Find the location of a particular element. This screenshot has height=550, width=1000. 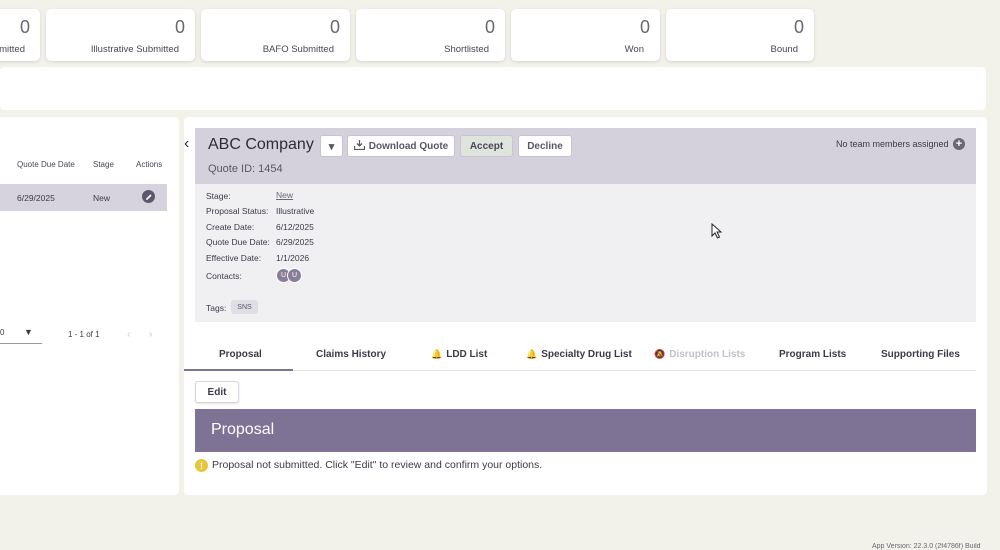

row-stage: New is located at coordinates (102, 198).